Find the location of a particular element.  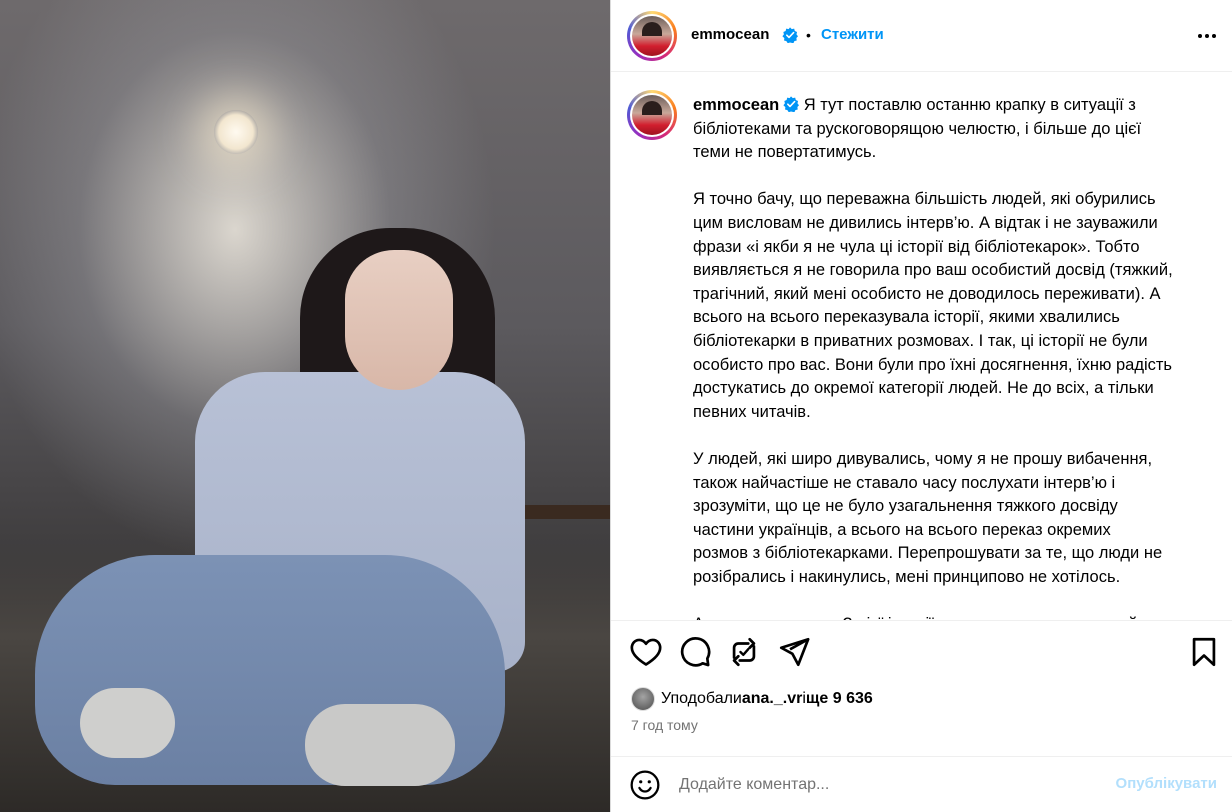

likes-count: ще 9 636 is located at coordinates (839, 699).